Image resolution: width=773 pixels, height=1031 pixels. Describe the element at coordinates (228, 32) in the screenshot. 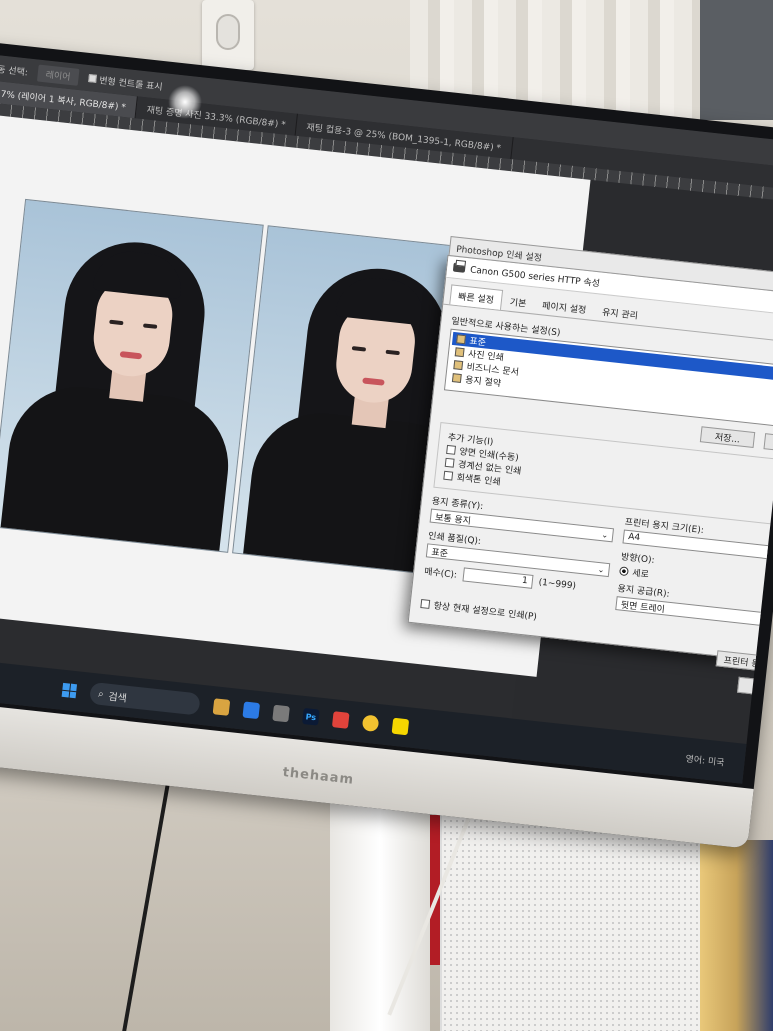

I see `plug` at that location.